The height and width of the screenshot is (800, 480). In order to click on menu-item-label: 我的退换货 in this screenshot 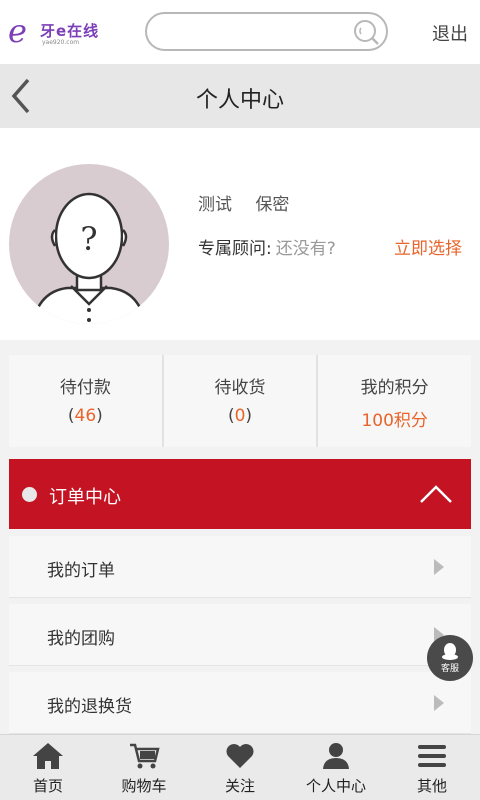, I will do `click(89, 707)`.